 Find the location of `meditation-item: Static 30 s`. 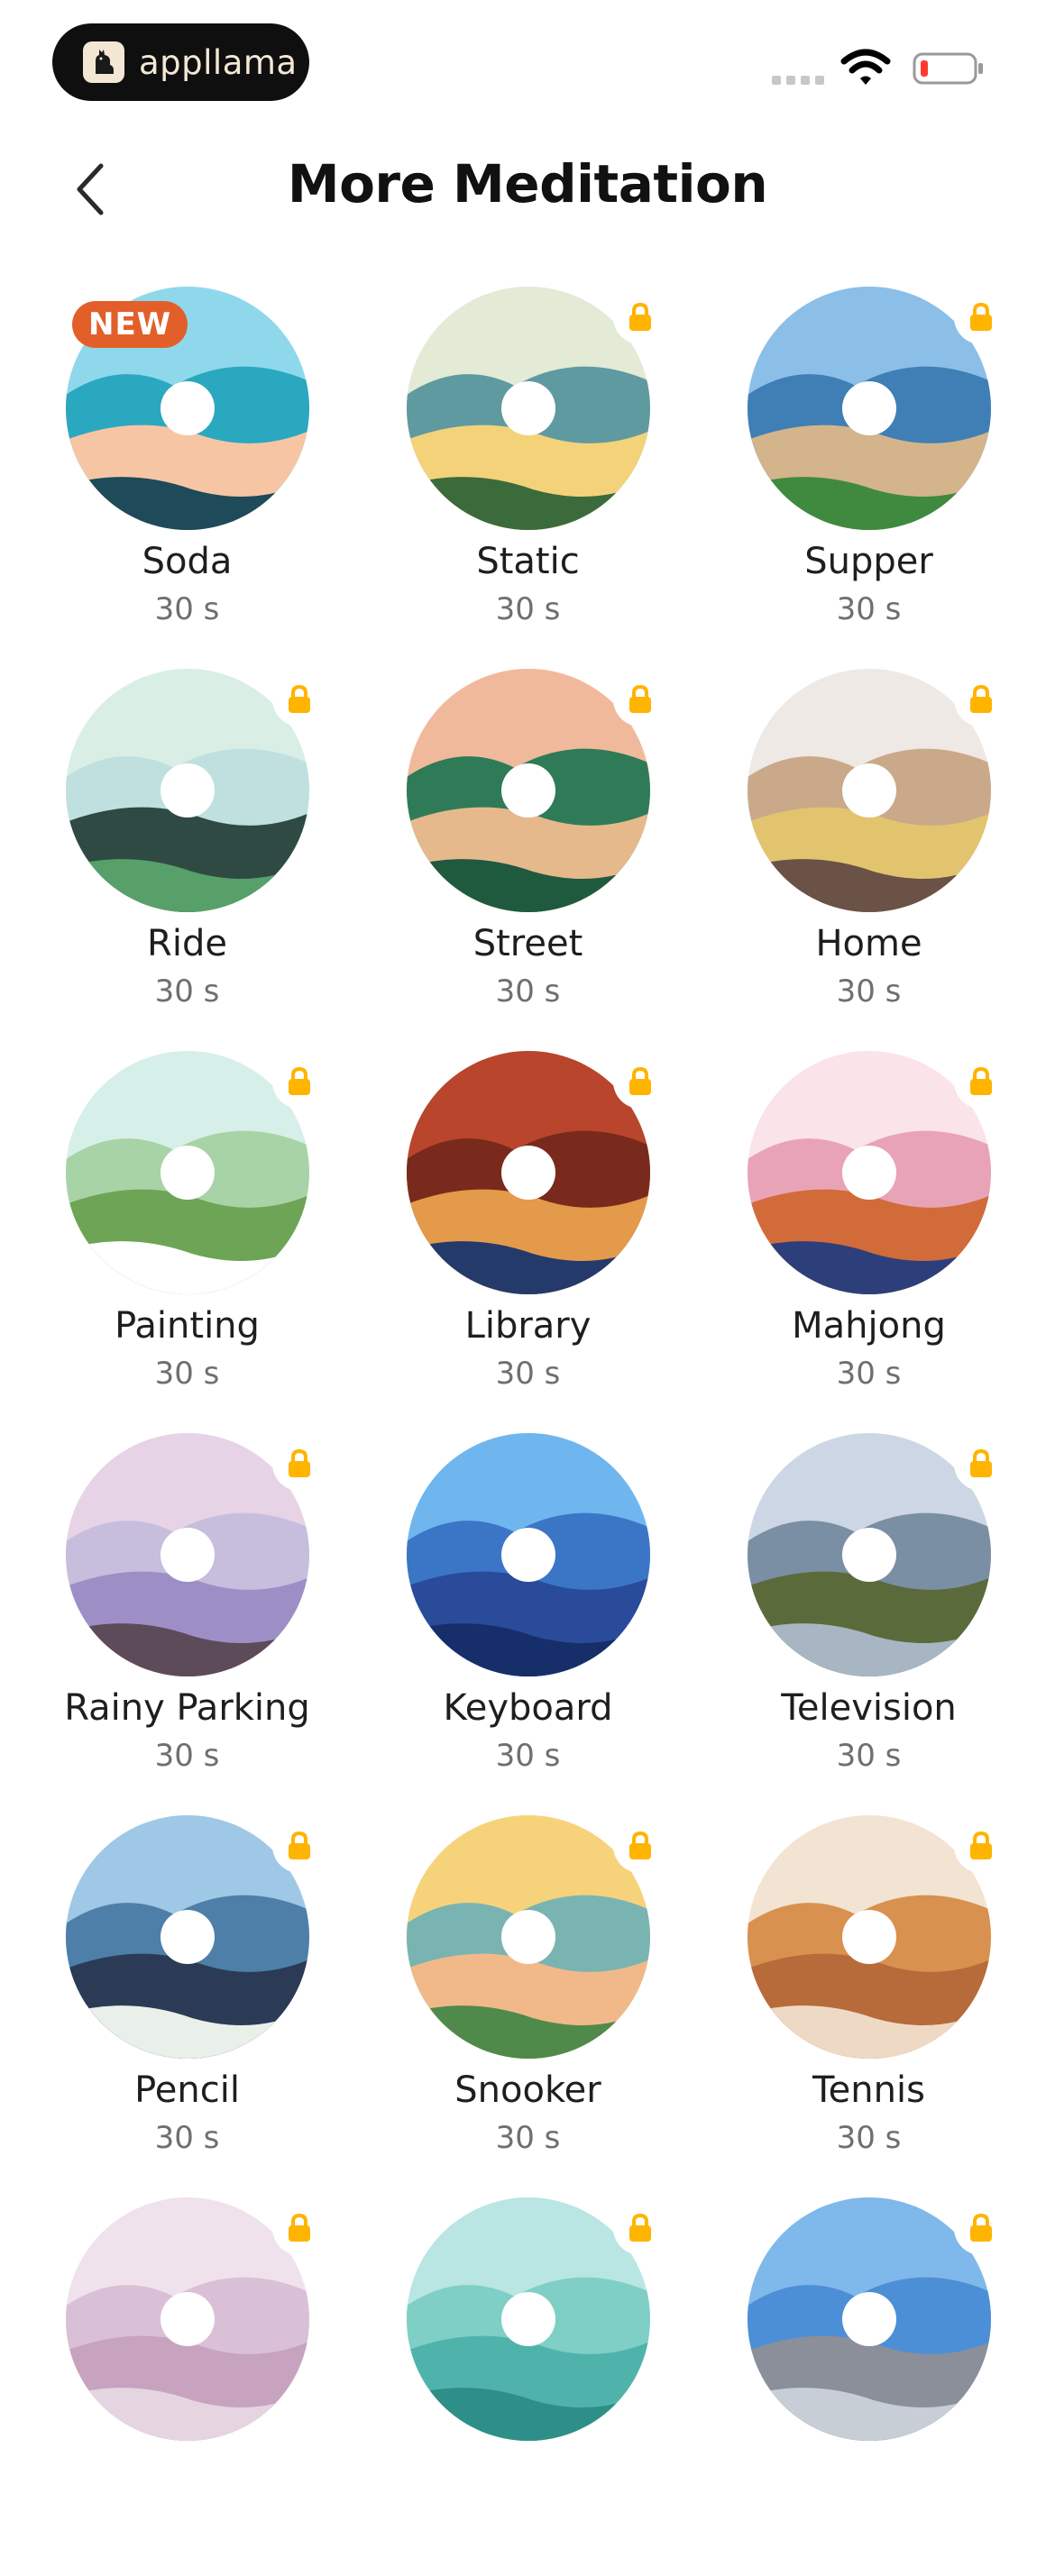

meditation-item: Static 30 s is located at coordinates (528, 476).